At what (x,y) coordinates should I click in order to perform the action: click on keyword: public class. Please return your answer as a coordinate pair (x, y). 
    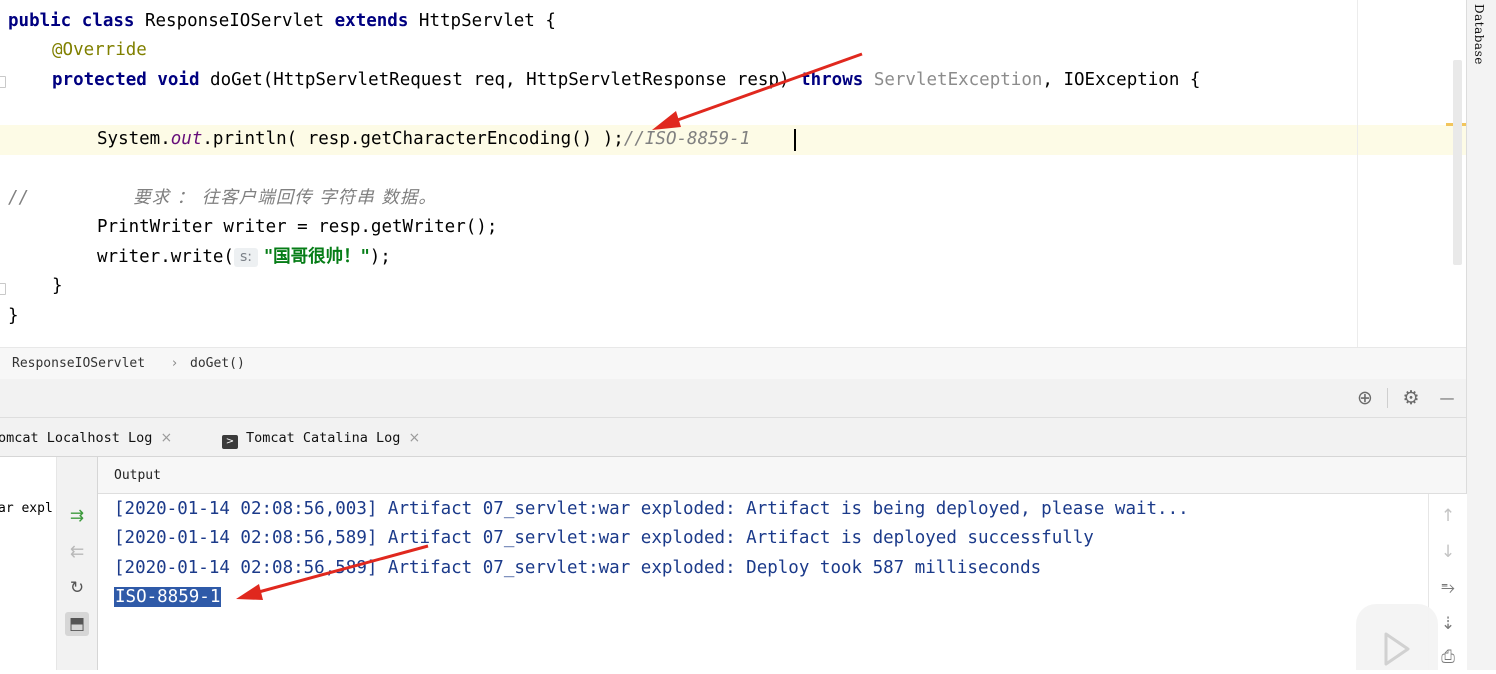
    Looking at the image, I should click on (71, 21).